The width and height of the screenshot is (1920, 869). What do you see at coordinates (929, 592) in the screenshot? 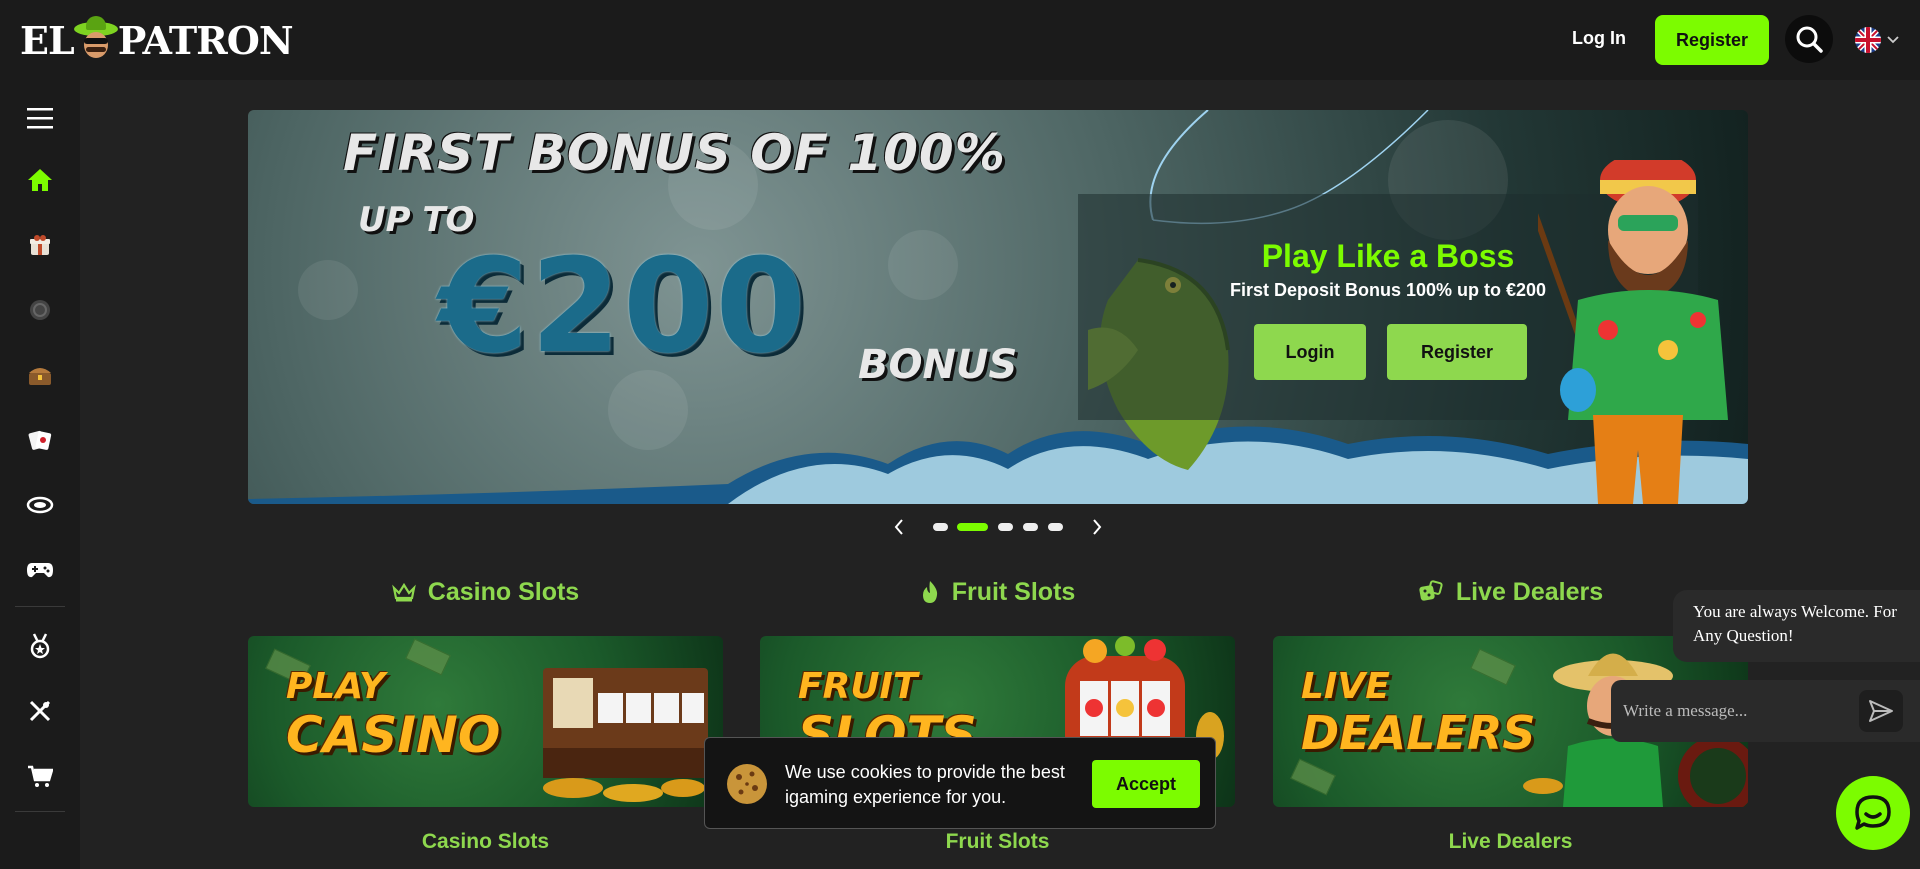
I see `flame-icon` at bounding box center [929, 592].